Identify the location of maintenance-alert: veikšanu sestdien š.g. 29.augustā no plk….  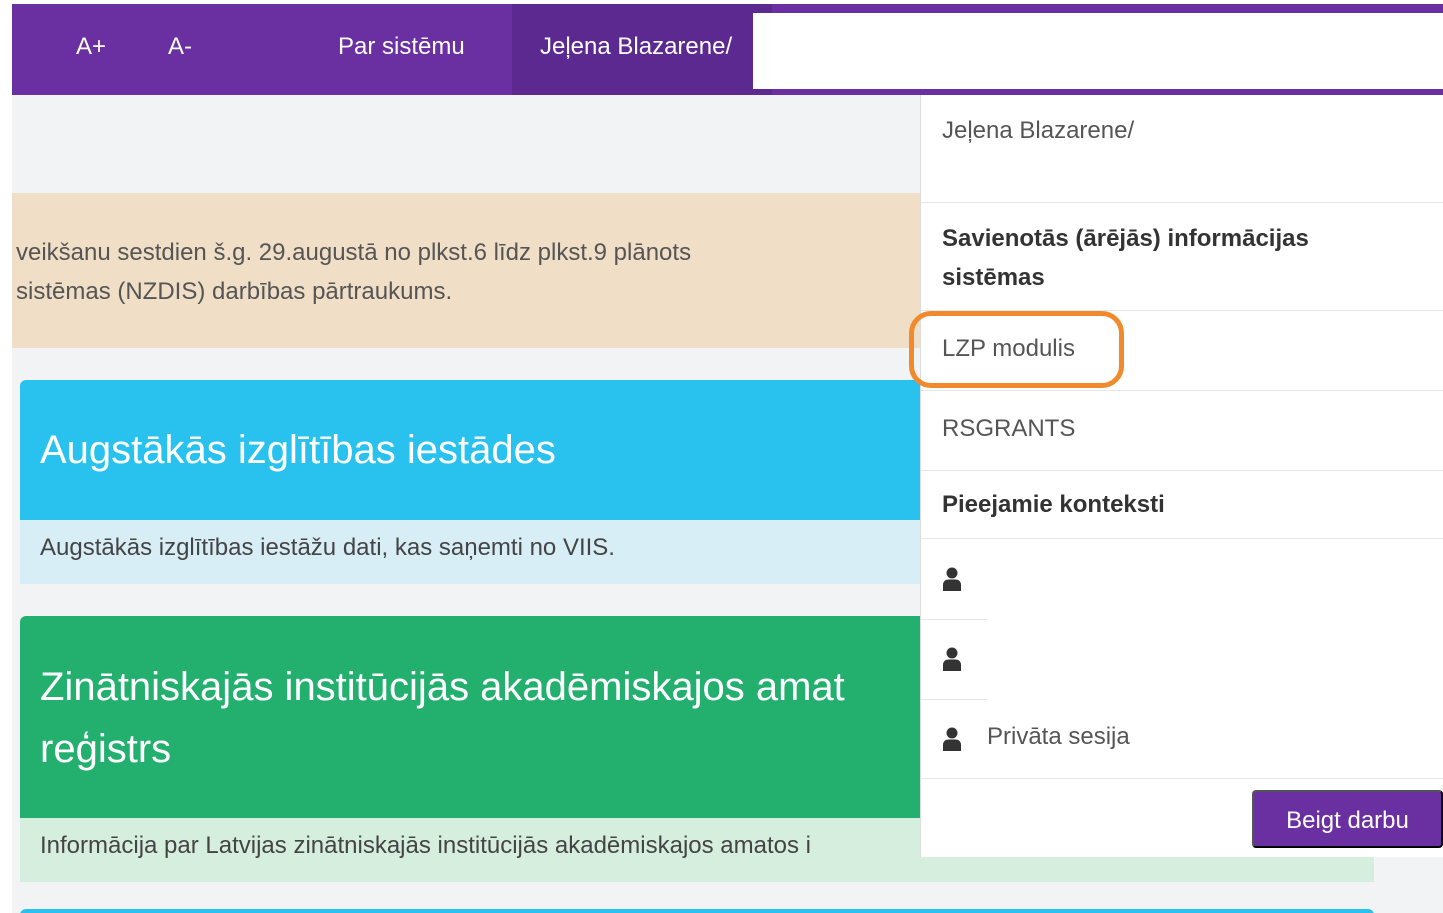
(472, 270).